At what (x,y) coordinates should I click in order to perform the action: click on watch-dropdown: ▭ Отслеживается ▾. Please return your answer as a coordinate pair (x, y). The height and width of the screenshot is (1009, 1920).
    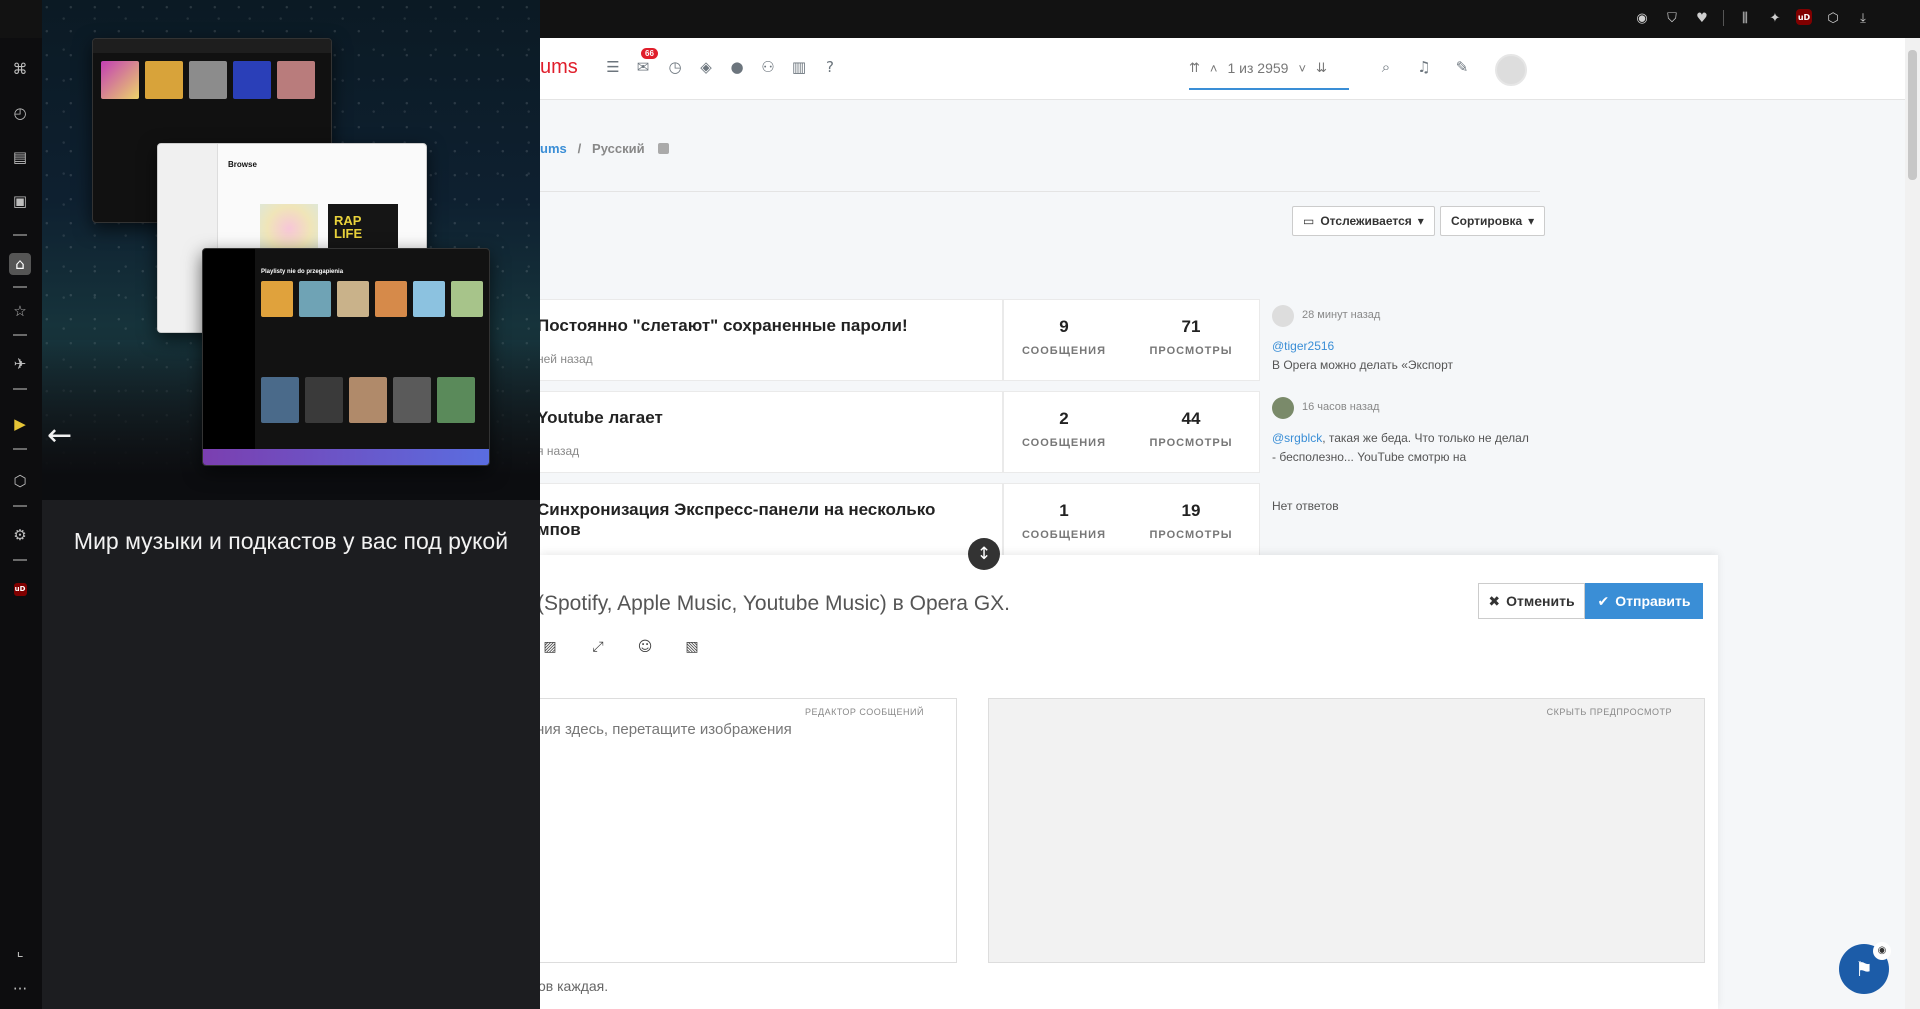
    Looking at the image, I should click on (1363, 221).